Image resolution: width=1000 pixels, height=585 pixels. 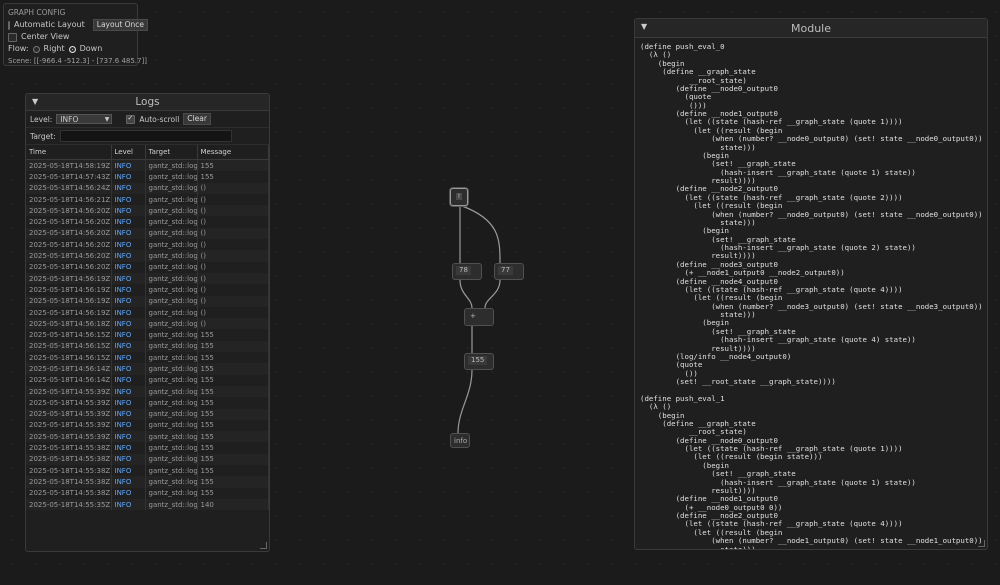 I want to click on graph-node-77: 77, so click(x=509, y=271).